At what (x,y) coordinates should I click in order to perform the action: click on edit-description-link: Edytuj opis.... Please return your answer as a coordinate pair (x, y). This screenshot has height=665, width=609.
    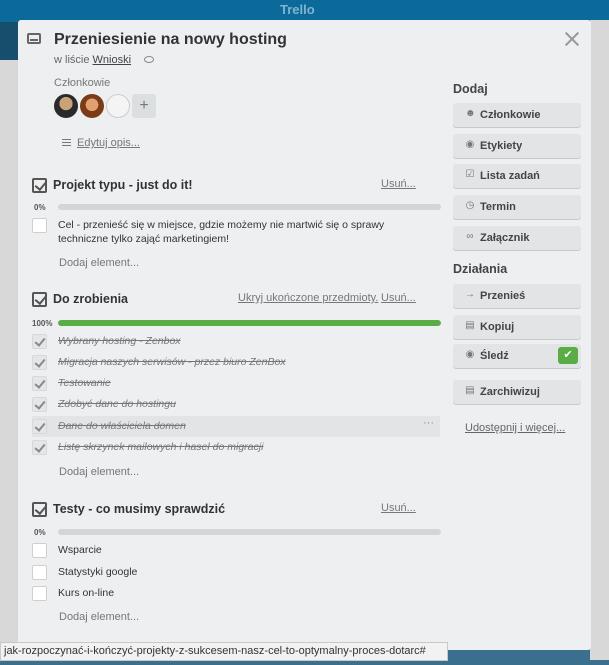
    Looking at the image, I should click on (101, 143).